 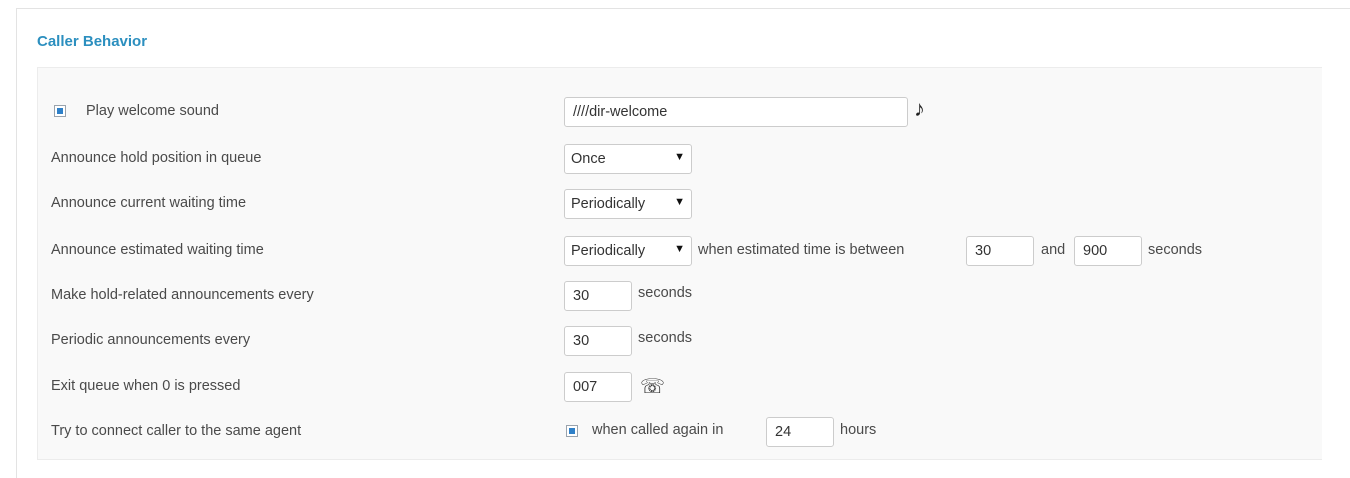 What do you see at coordinates (665, 338) in the screenshot?
I see `periodic-interval-unit: seconds` at bounding box center [665, 338].